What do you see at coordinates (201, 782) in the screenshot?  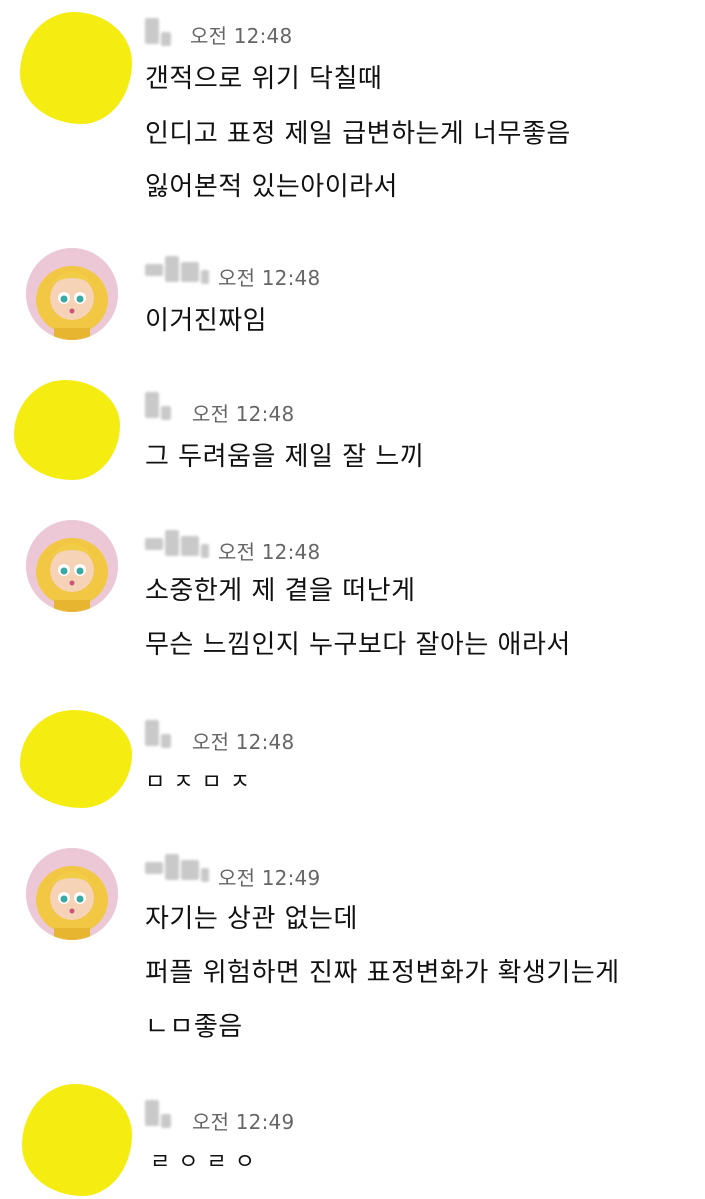 I see `message-text: ㅁㅈㅁㅈ` at bounding box center [201, 782].